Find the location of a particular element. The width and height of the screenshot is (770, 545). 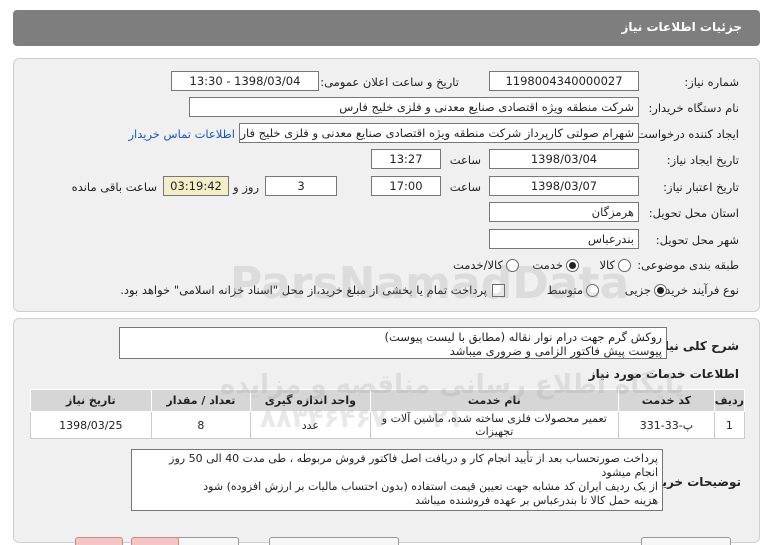

province-field: هرمزگان is located at coordinates (564, 212).